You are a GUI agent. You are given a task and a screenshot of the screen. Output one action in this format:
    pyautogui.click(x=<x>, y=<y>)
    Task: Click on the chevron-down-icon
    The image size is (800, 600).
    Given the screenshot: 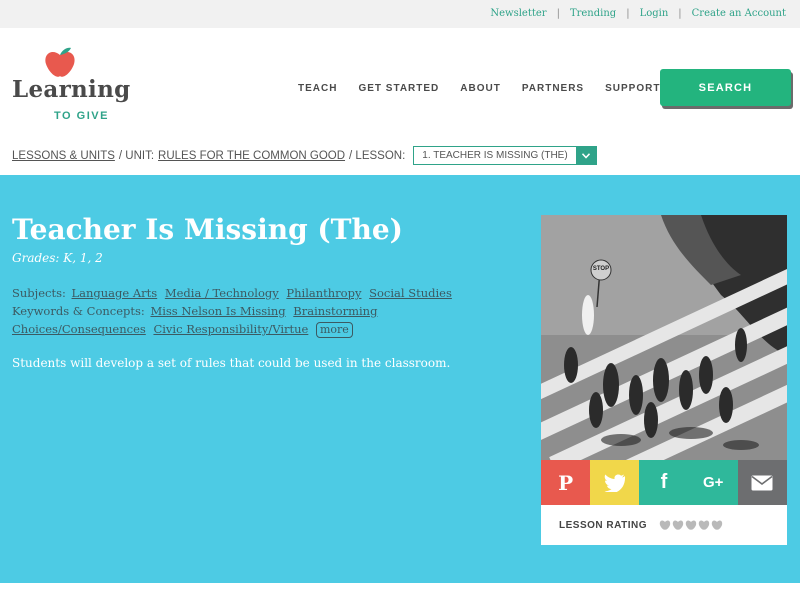 What is the action you would take?
    pyautogui.click(x=585, y=155)
    